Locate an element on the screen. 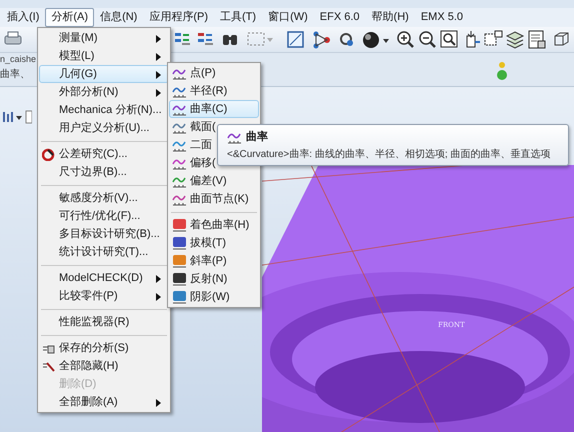 The image size is (574, 432). menu-item: 几何(G) is located at coordinates (104, 74).